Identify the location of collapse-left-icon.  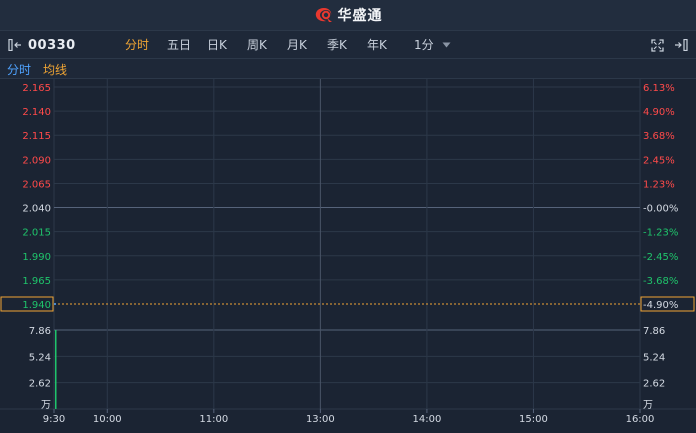
(15, 45).